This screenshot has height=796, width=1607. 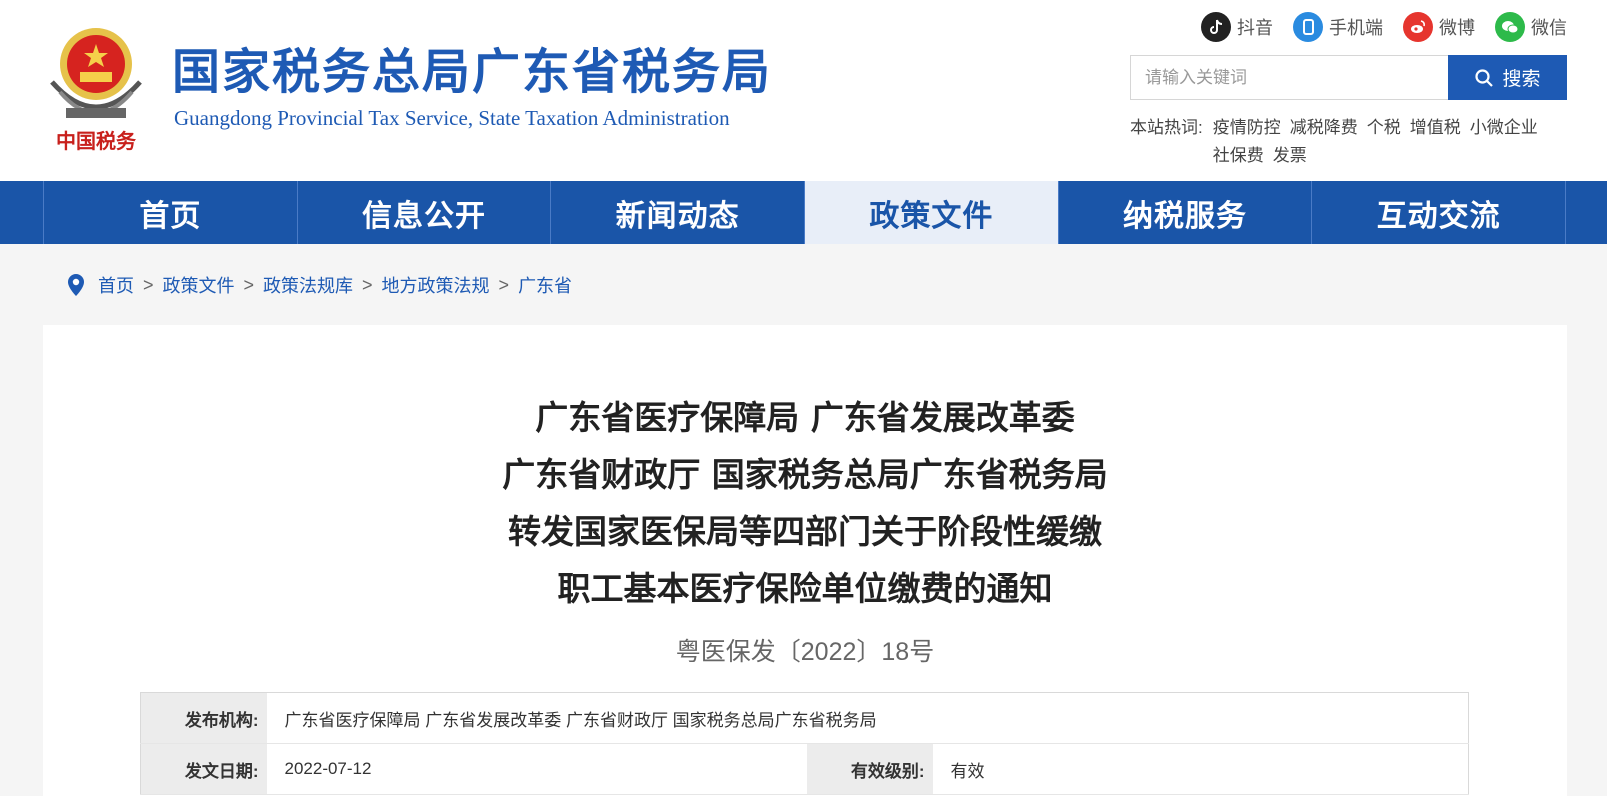 I want to click on main-nav: 首页 信息公开 新闻动态 政策文件 纳税服务 互动交流, so click(x=803, y=212).